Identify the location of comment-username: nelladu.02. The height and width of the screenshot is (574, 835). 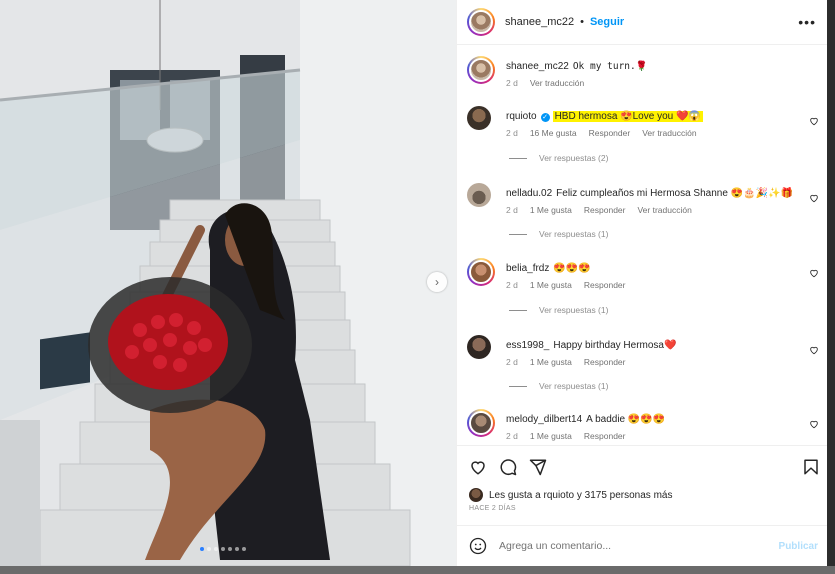
(529, 193).